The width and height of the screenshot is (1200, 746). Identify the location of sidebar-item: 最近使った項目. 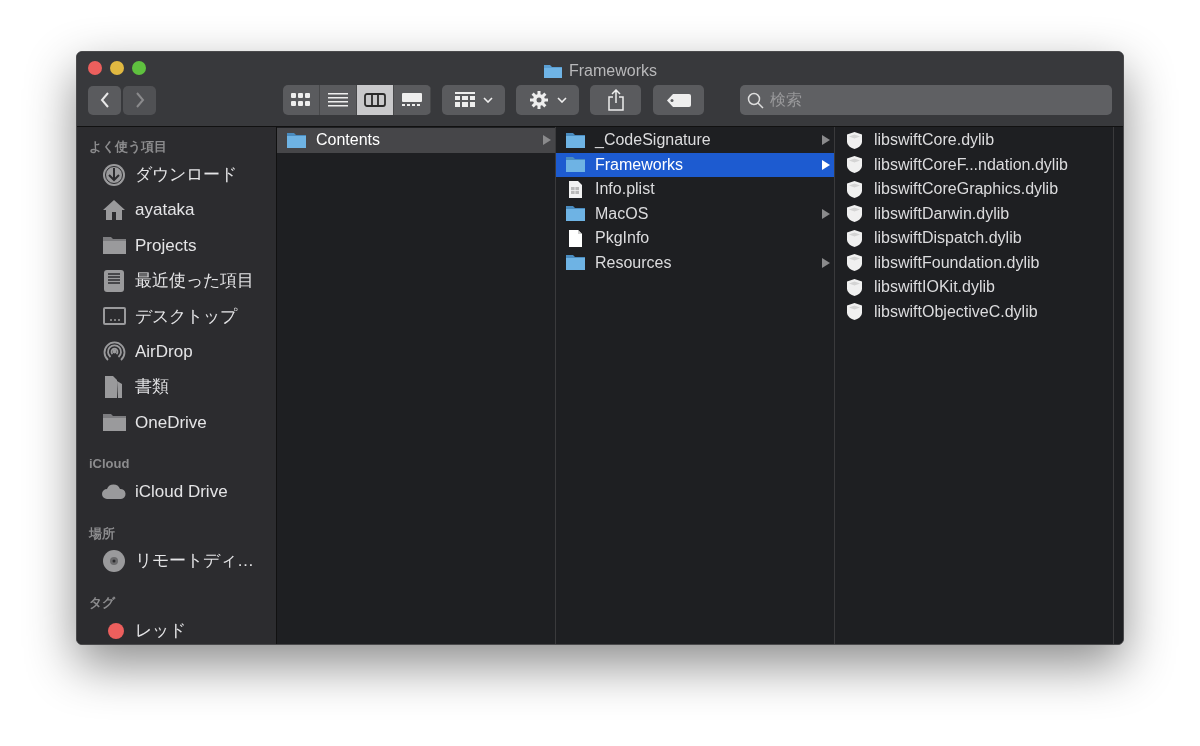
(176, 281).